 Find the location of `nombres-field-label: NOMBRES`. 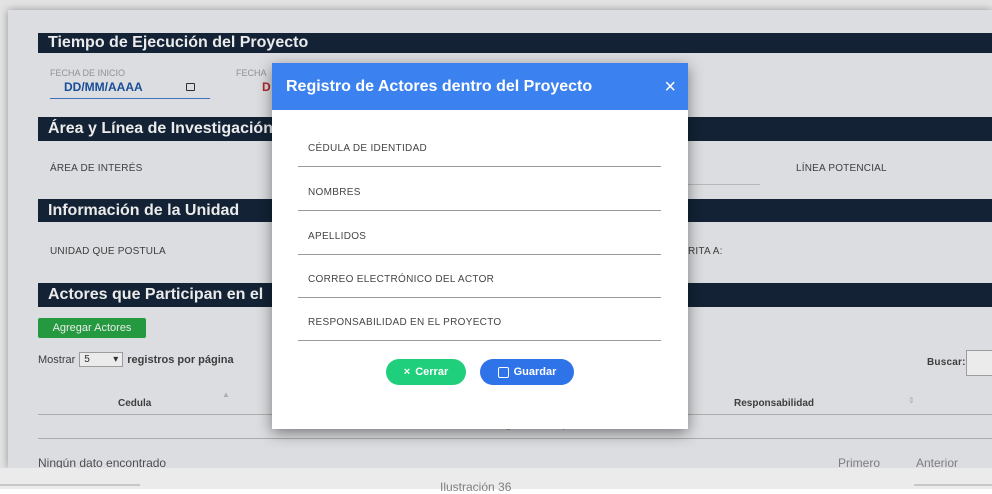

nombres-field-label: NOMBRES is located at coordinates (334, 192).